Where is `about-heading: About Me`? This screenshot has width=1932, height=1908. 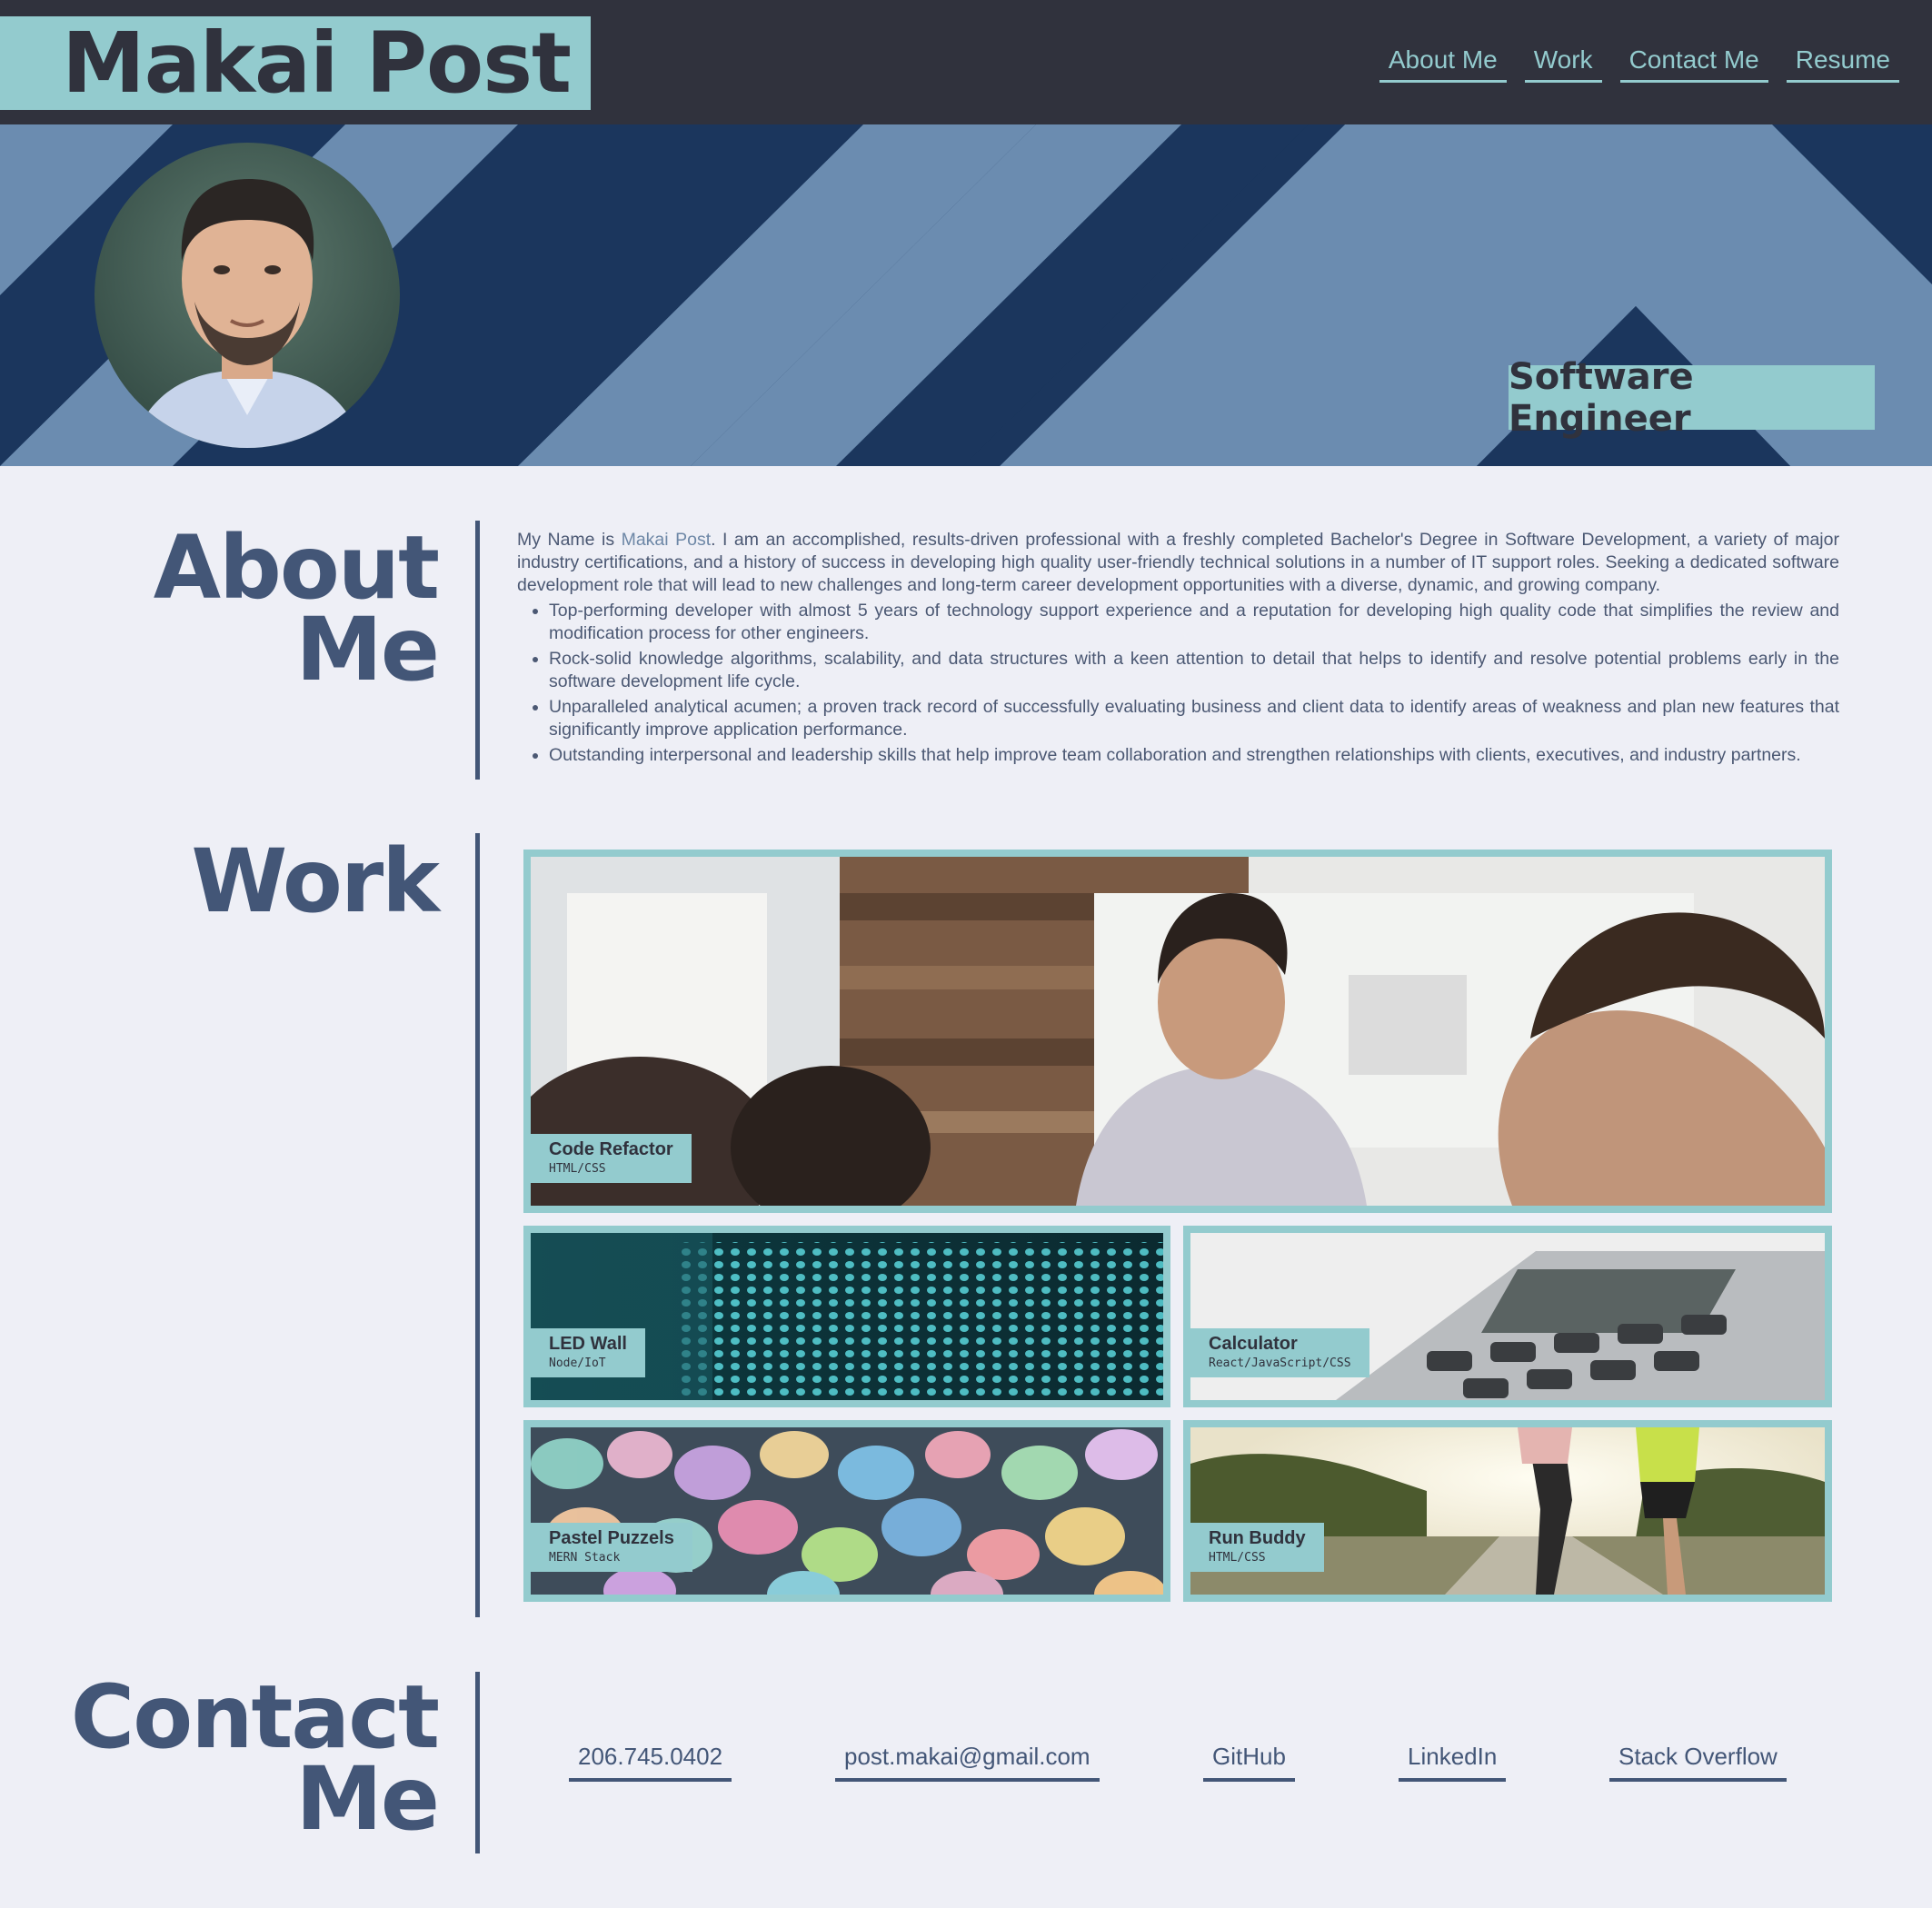 about-heading: About Me is located at coordinates (265, 609).